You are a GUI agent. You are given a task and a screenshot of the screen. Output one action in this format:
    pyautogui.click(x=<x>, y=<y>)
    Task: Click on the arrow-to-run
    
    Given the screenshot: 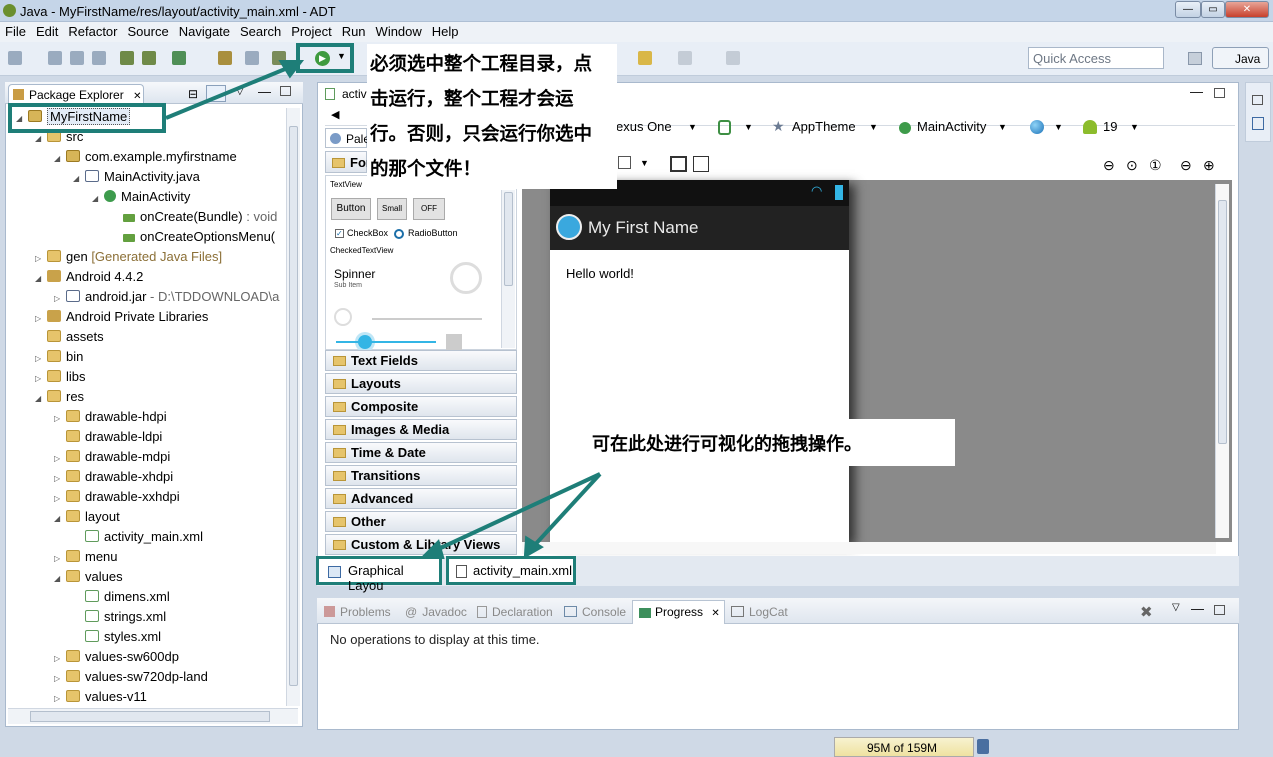 What is the action you would take?
    pyautogui.click(x=228, y=92)
    